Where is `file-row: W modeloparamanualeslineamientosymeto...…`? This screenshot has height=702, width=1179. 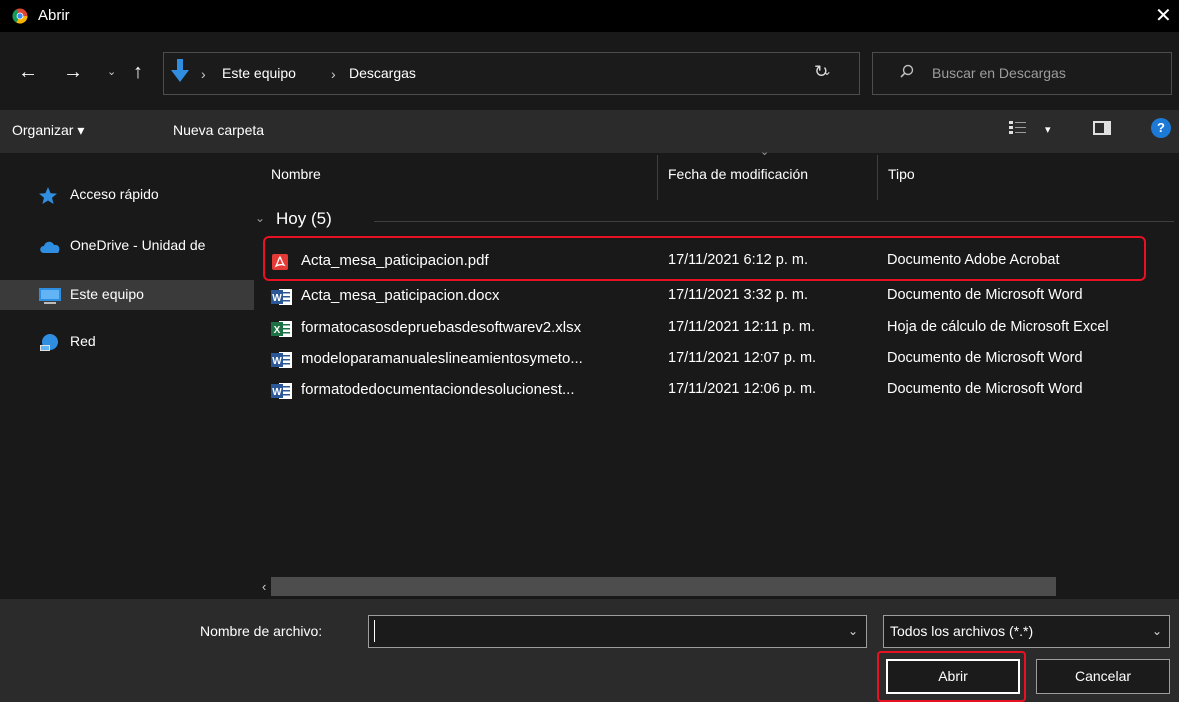
file-row: W modeloparamanualeslineamientosymeto...… is located at coordinates (720, 359).